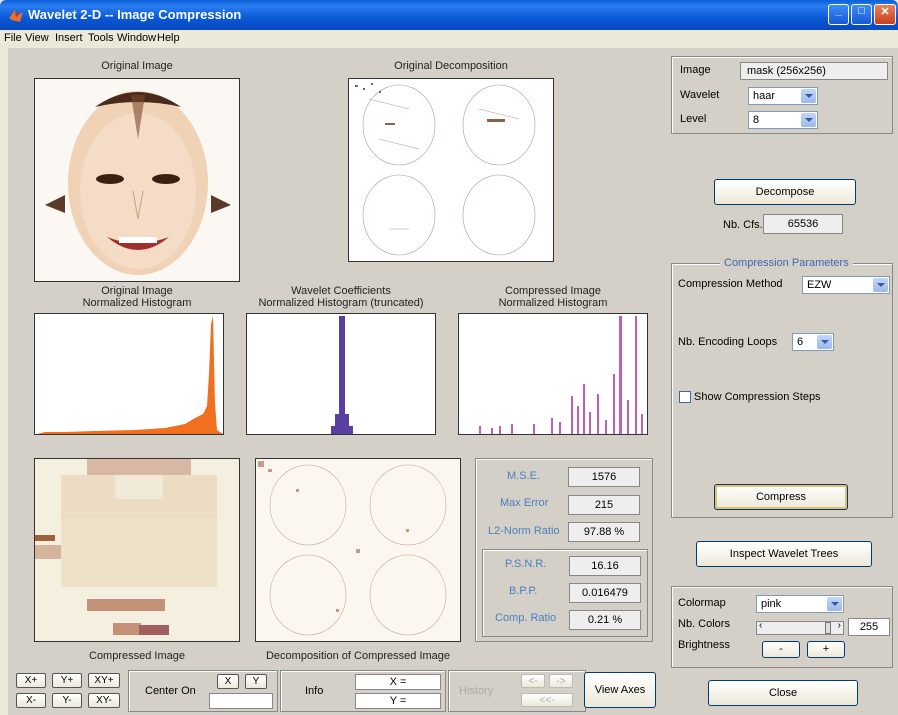 Image resolution: width=898 pixels, height=715 pixels. I want to click on xy-minus-button: XY-, so click(104, 700).